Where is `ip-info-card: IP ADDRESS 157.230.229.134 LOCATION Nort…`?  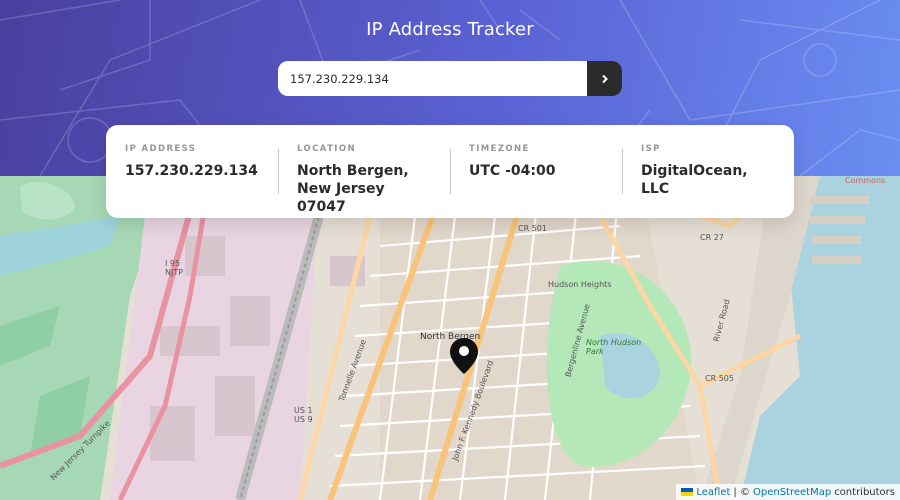 ip-info-card: IP ADDRESS 157.230.229.134 LOCATION Nort… is located at coordinates (450, 171).